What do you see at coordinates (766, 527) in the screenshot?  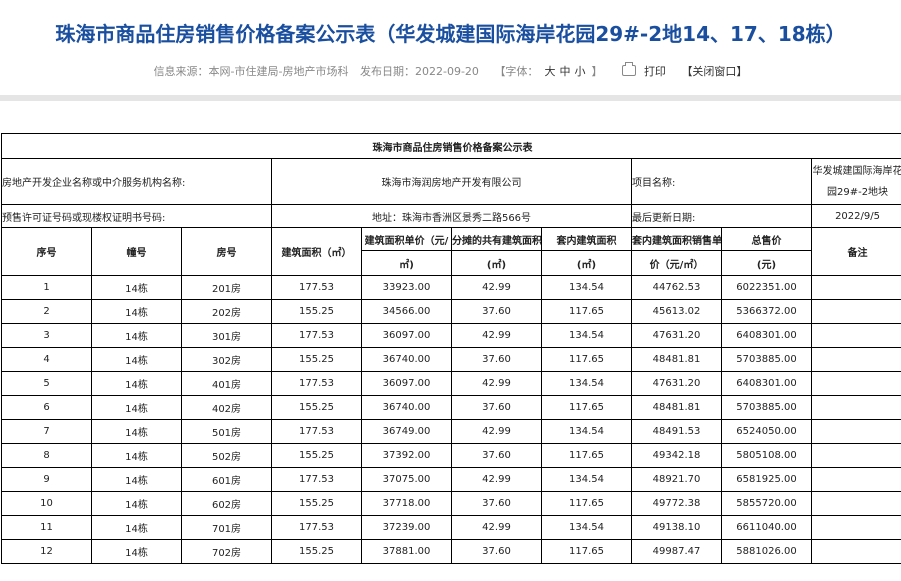 I see `row-total: 6611040.00` at bounding box center [766, 527].